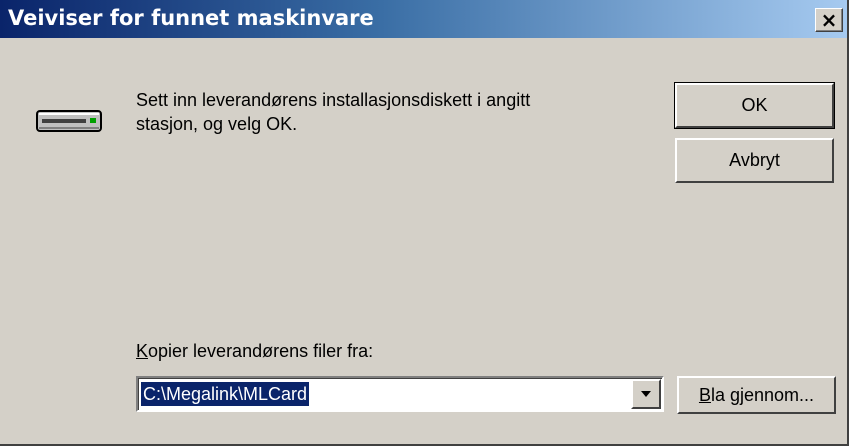 The image size is (851, 448). What do you see at coordinates (754, 105) in the screenshot?
I see `ok-button: OK` at bounding box center [754, 105].